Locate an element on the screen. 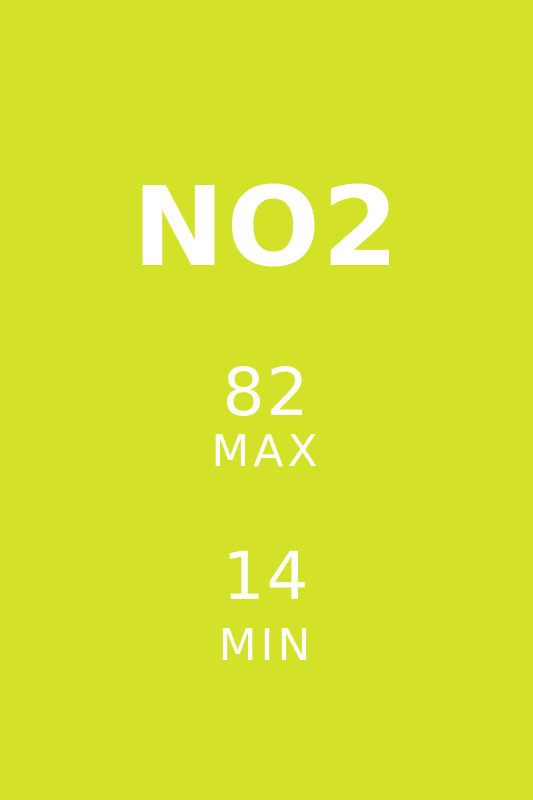  min-value: 14 is located at coordinates (266, 576).